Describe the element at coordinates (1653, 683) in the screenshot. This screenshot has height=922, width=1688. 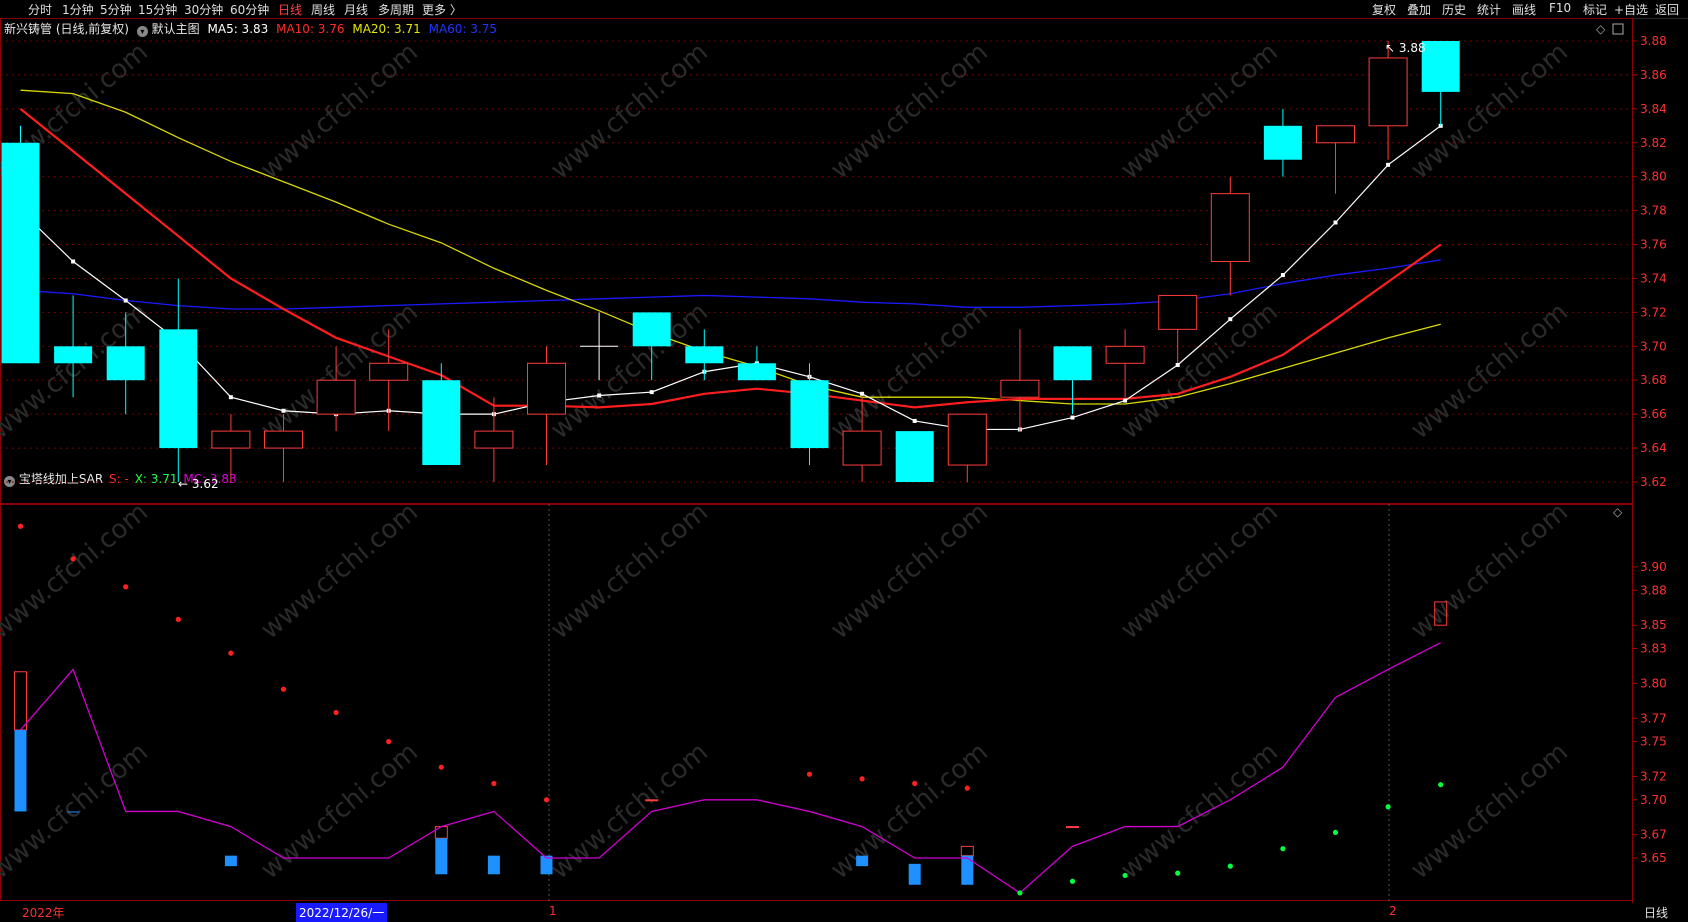
I see `sub-axis-label: 3.80` at that location.